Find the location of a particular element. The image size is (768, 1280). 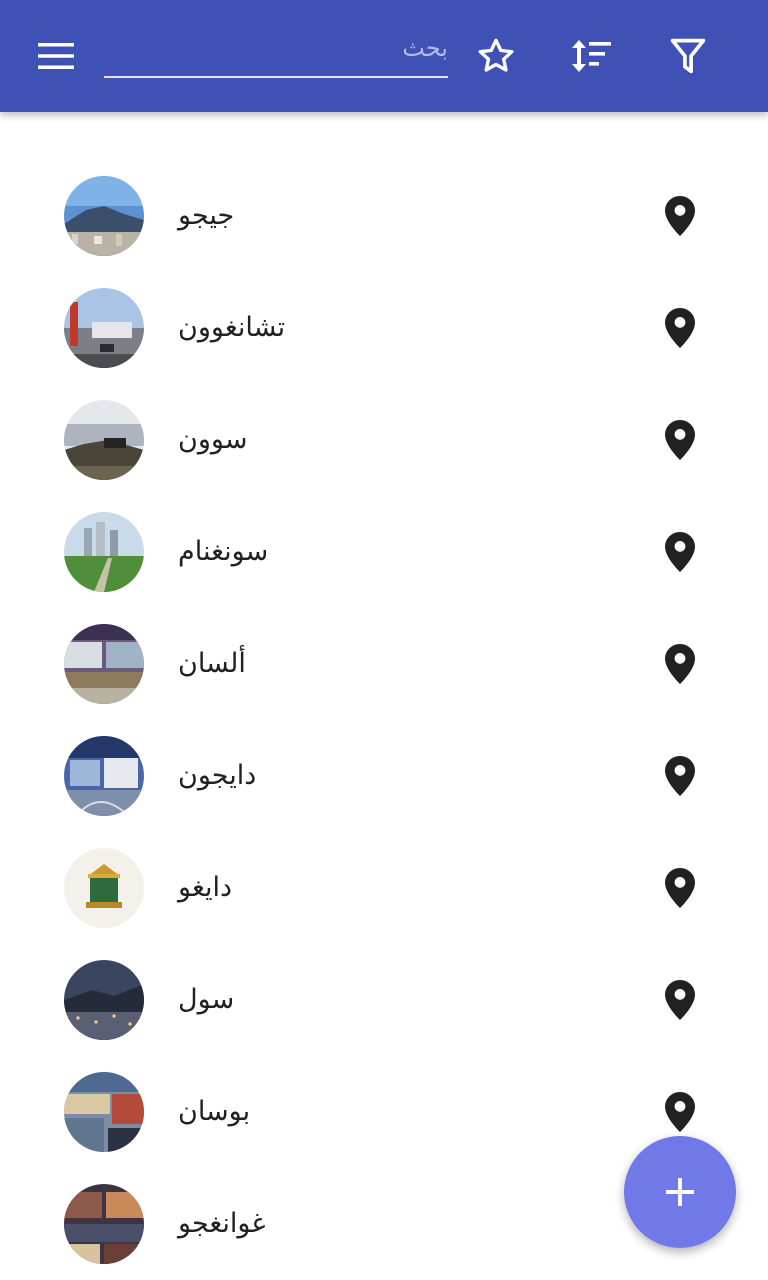

favorites-button is located at coordinates (496, 56).